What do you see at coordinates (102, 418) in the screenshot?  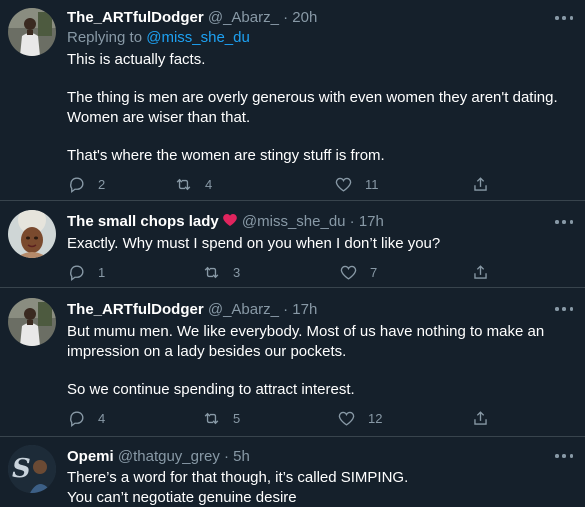 I see `reply-count: 4` at bounding box center [102, 418].